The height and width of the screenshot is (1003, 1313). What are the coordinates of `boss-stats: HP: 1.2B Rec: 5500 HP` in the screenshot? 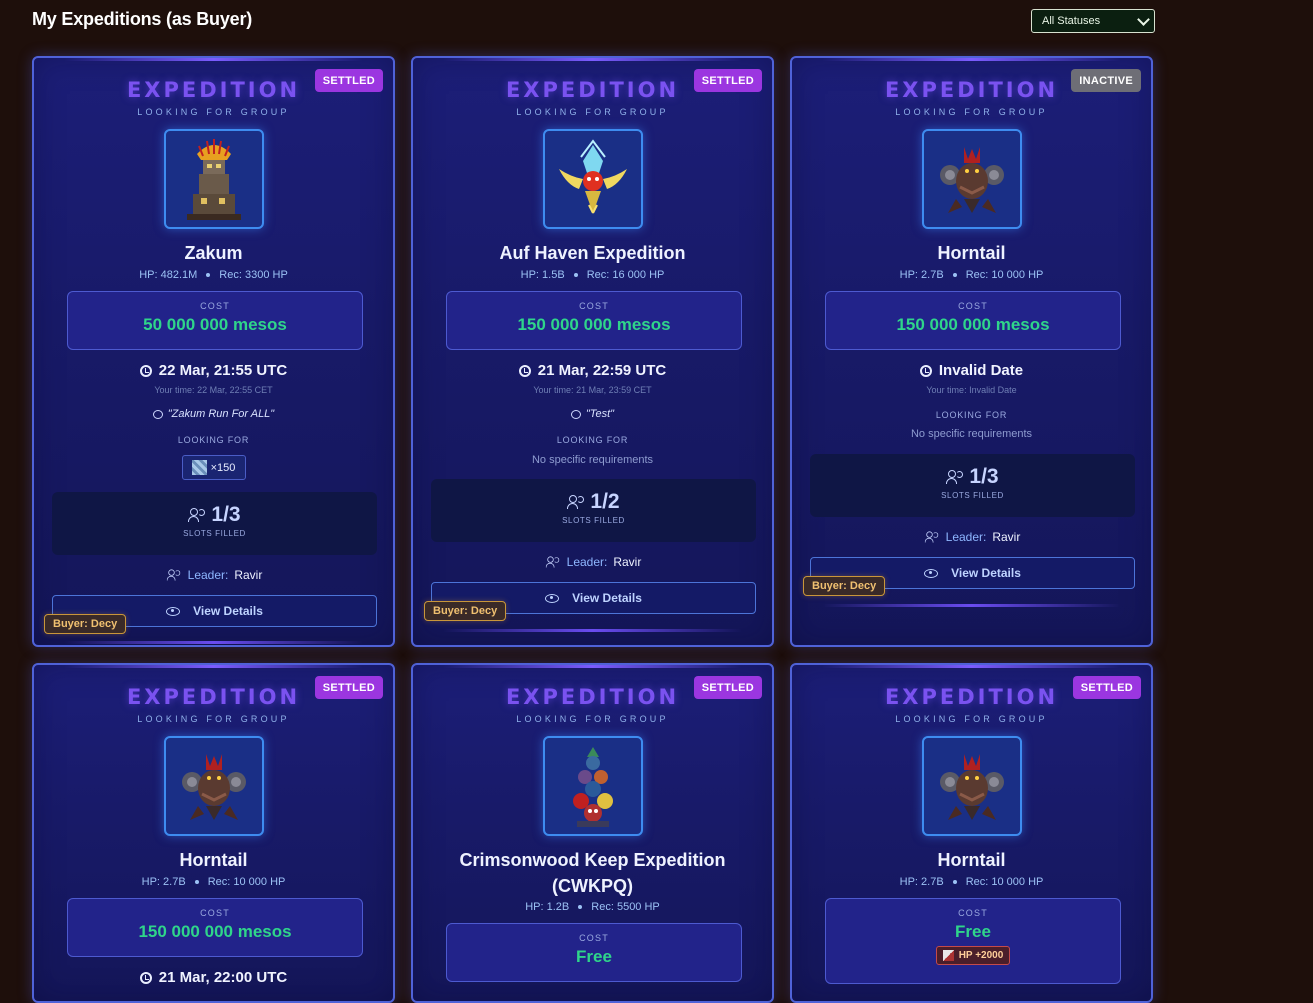 It's located at (592, 907).